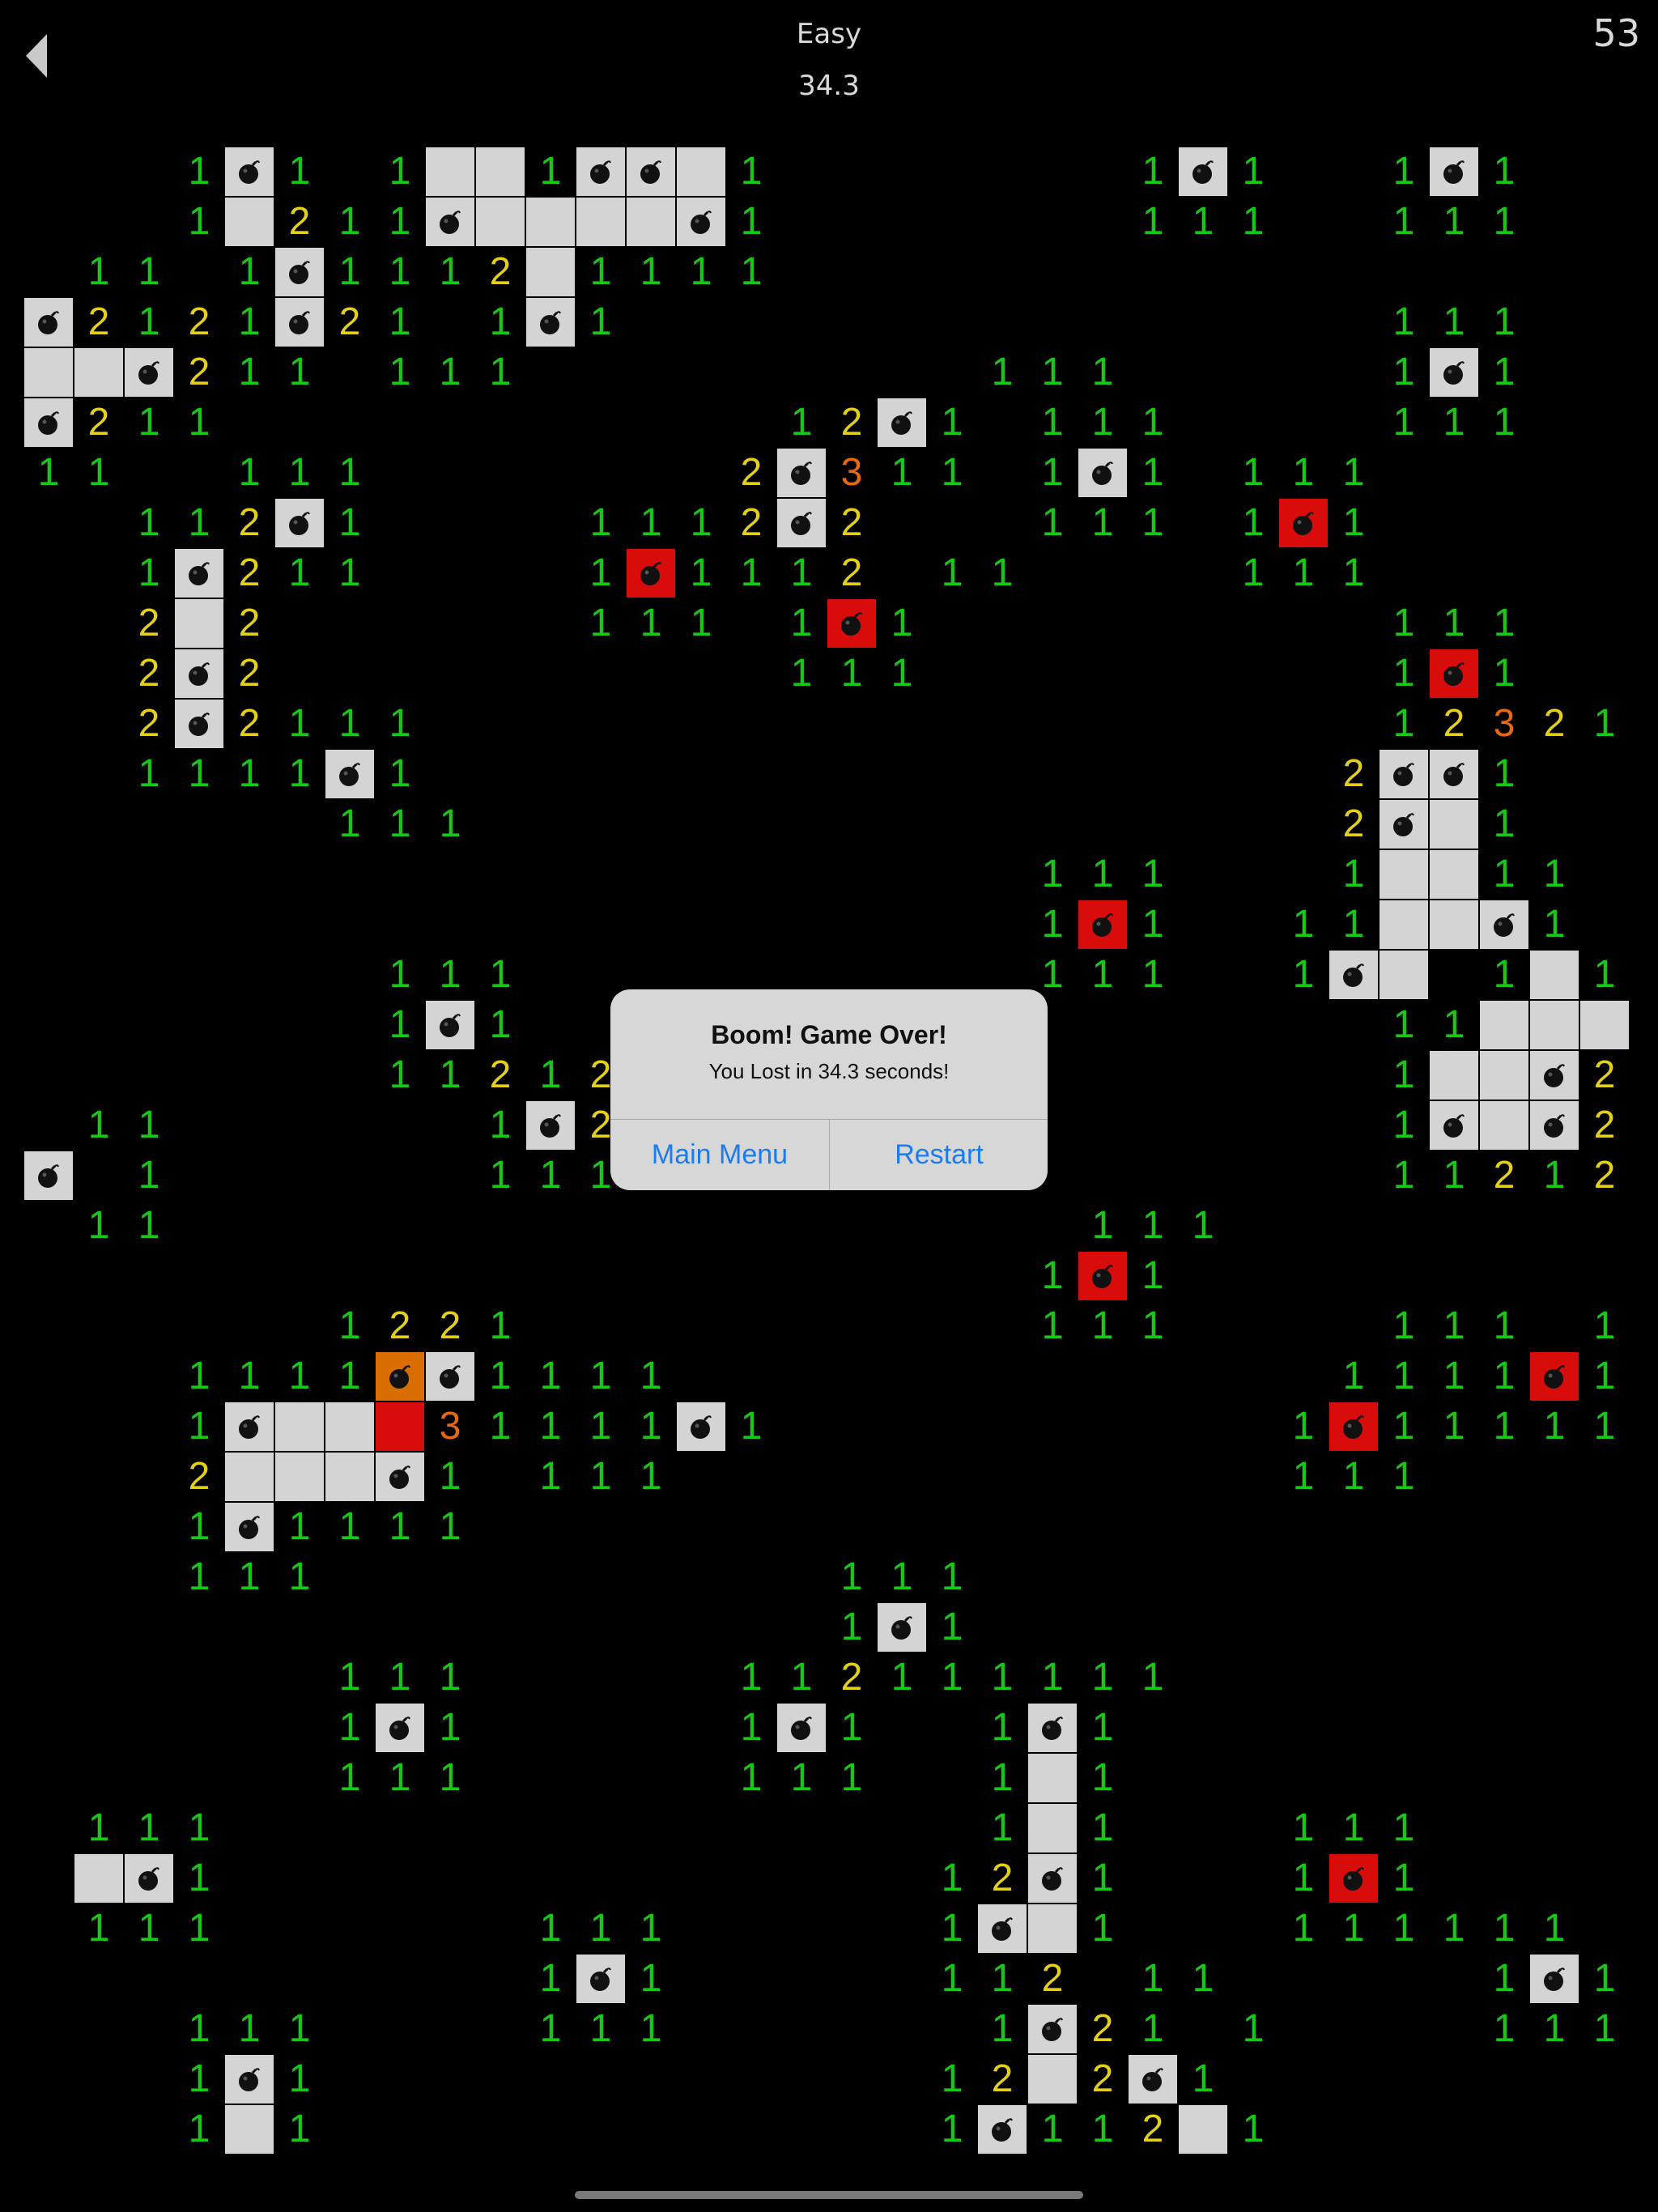 This screenshot has height=2212, width=1658. What do you see at coordinates (719, 1155) in the screenshot?
I see `main-menu-button: Main Menu` at bounding box center [719, 1155].